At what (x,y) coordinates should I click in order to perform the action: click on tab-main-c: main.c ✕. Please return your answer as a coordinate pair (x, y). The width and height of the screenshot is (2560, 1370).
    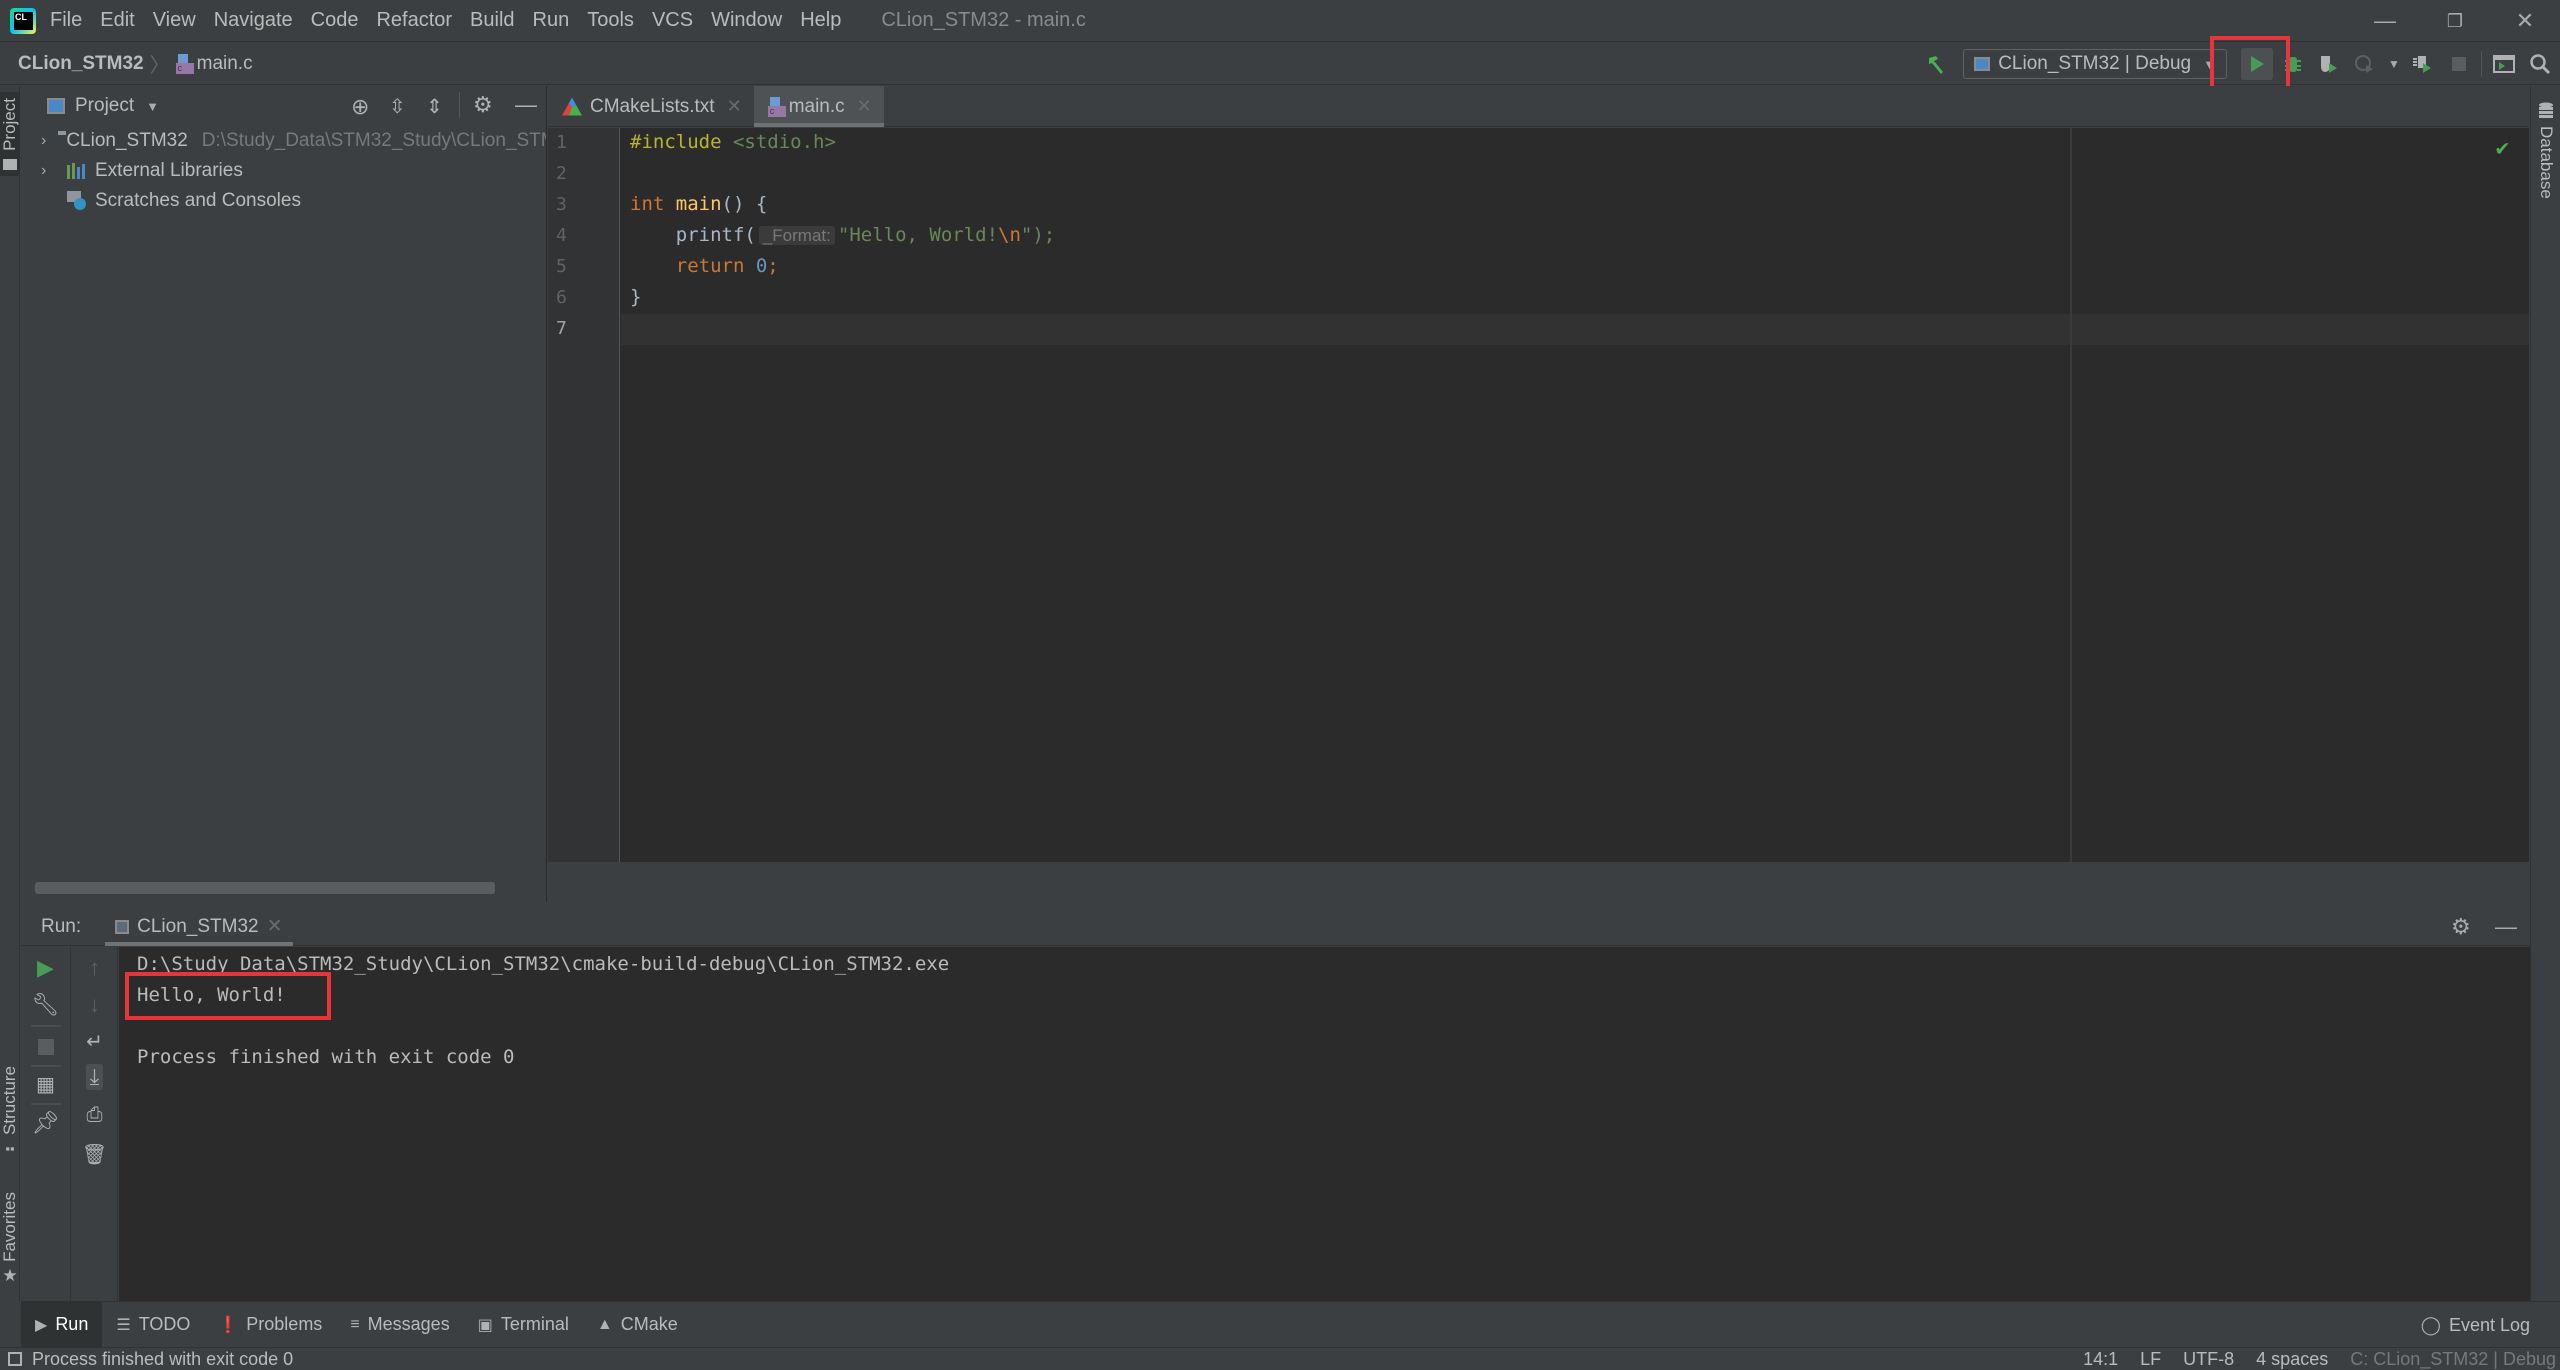
    Looking at the image, I should click on (818, 106).